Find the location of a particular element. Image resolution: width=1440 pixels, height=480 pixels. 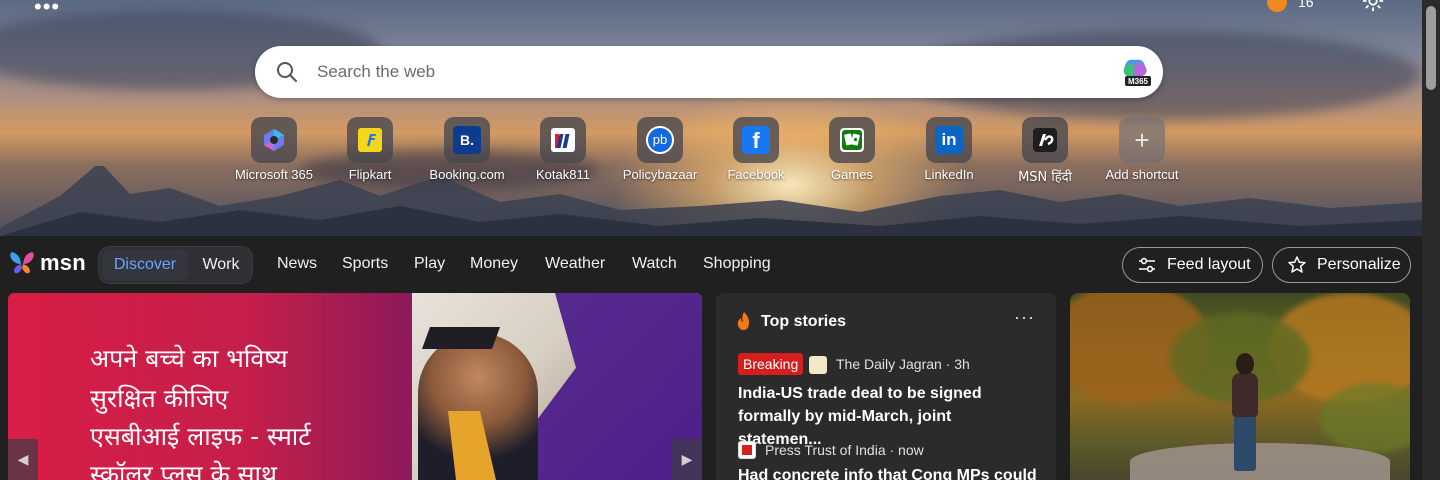

shortcut-microsoft365: Microsoft 365 is located at coordinates (274, 152).